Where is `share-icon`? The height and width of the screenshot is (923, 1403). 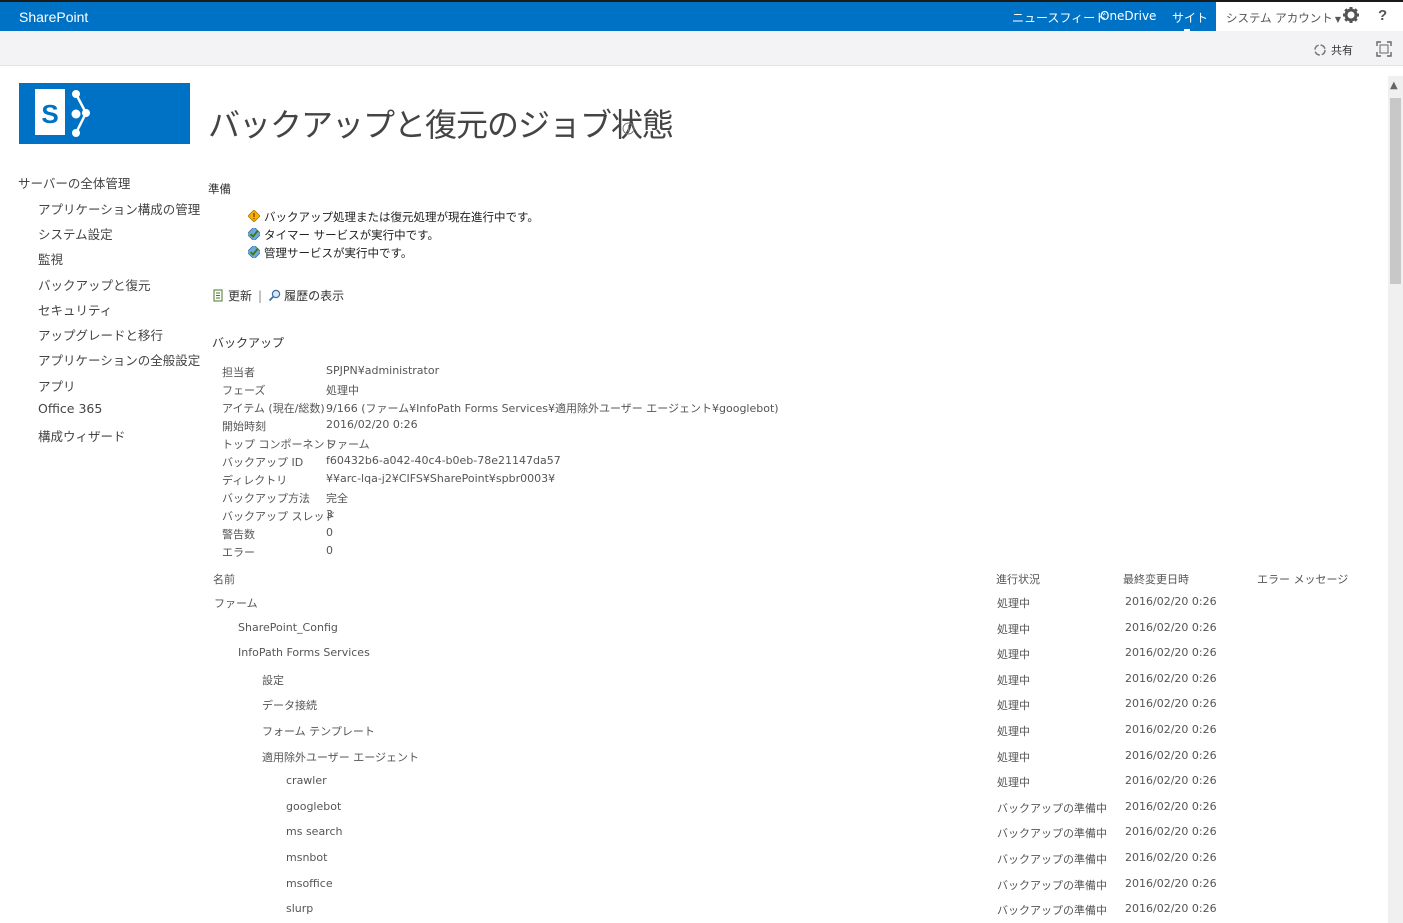
share-icon is located at coordinates (1320, 50).